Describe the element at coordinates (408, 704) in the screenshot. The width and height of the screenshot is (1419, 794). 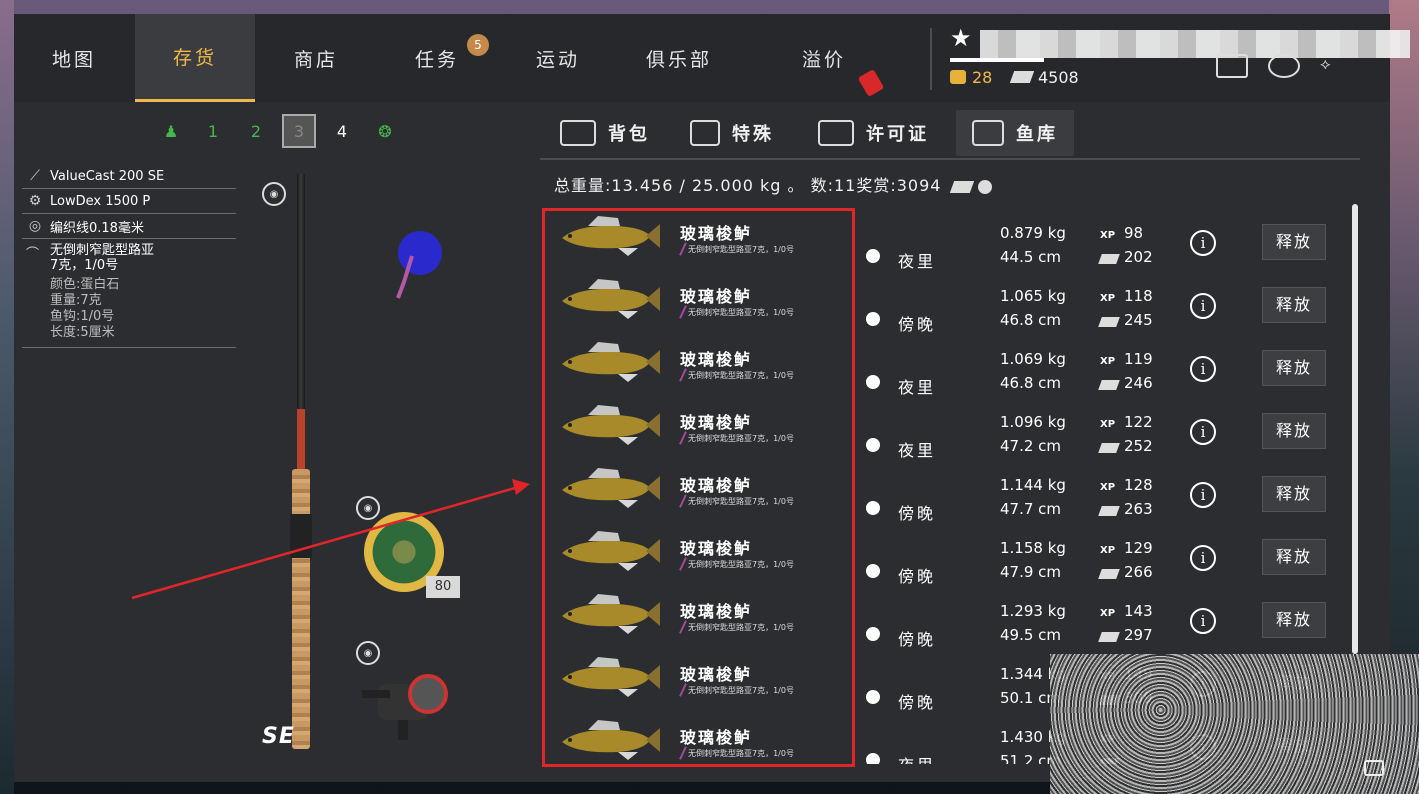
I see `reel-image` at that location.